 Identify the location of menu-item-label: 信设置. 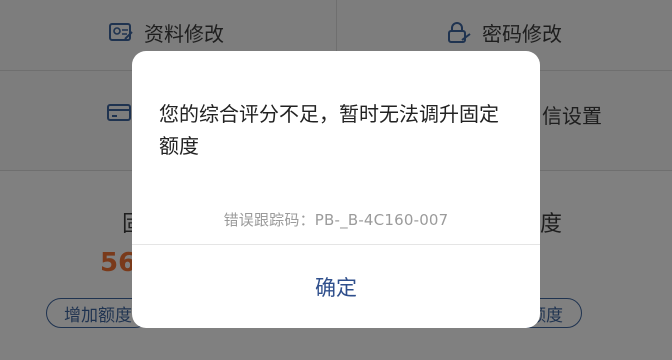
(572, 116).